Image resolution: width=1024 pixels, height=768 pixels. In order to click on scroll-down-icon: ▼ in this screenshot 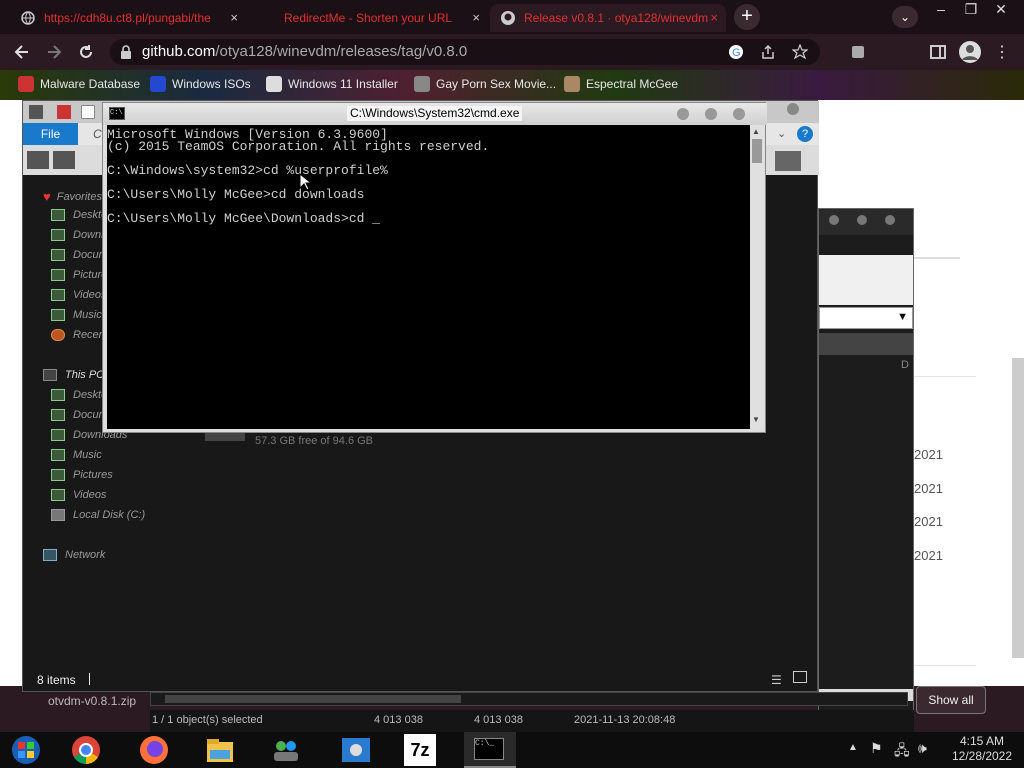, I will do `click(756, 419)`.